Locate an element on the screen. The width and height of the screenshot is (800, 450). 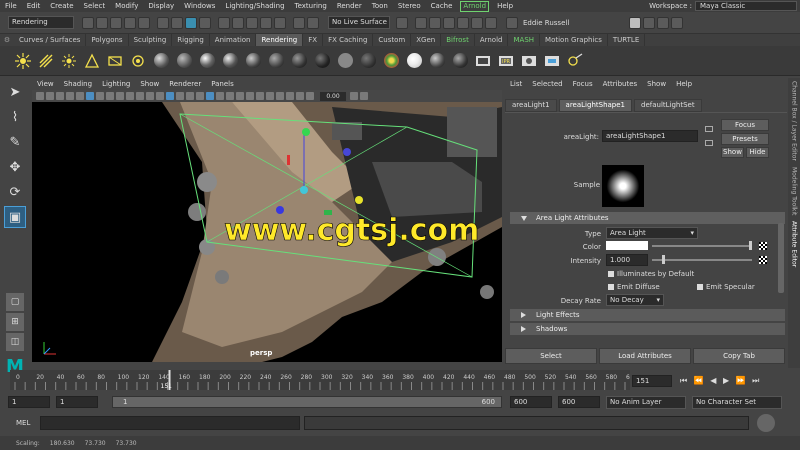
go-to-input-icon is located at coordinates (709, 129).